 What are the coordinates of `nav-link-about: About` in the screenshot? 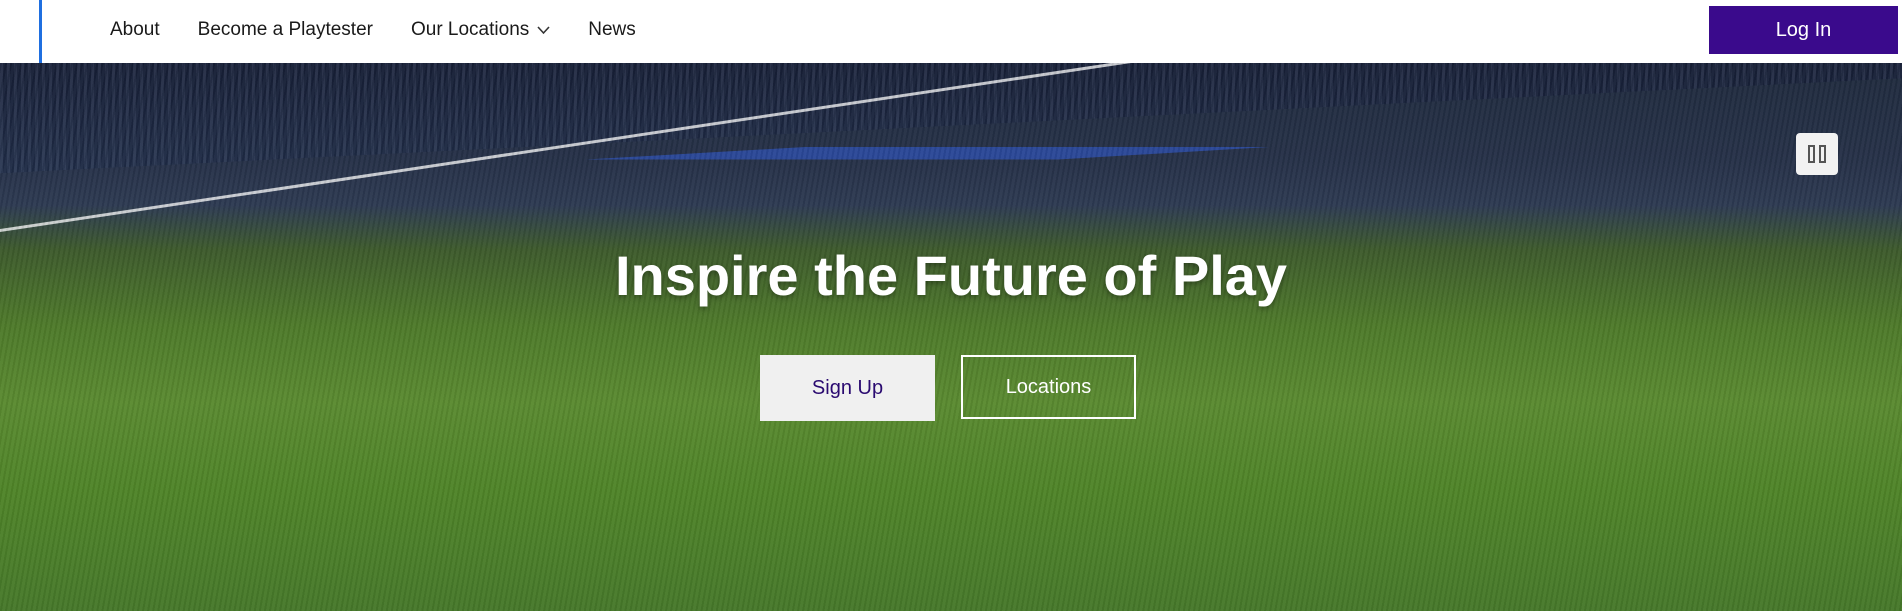 It's located at (135, 30).